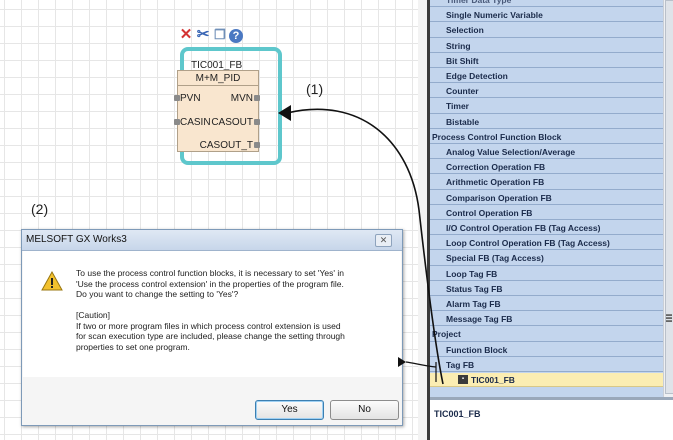 This screenshot has height=440, width=673. What do you see at coordinates (190, 98) in the screenshot?
I see `fb-input-label: PVN` at bounding box center [190, 98].